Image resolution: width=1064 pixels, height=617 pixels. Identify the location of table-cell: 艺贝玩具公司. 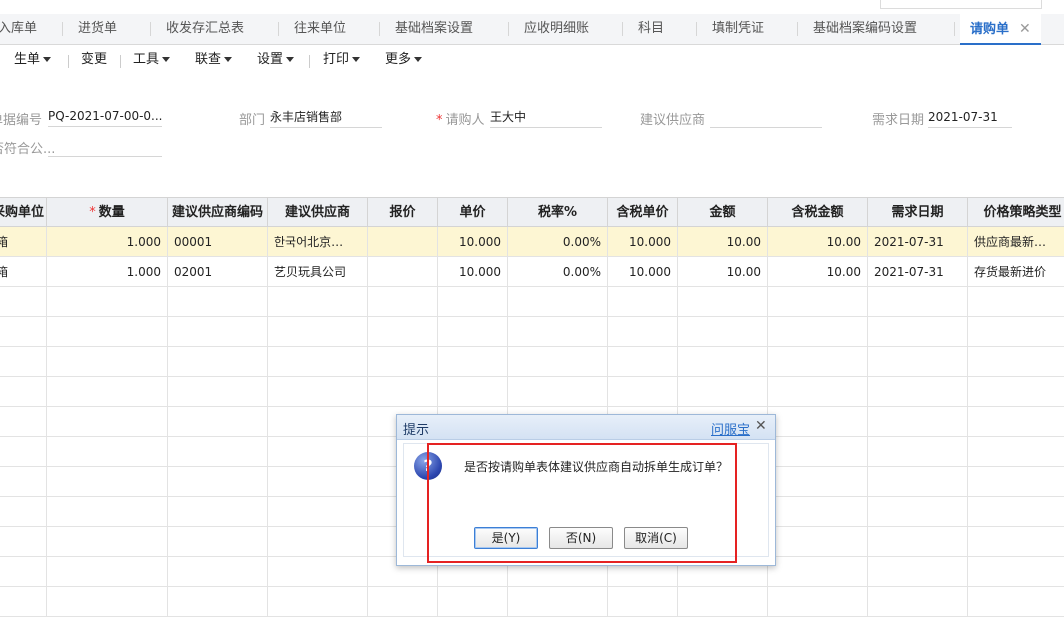
(318, 272).